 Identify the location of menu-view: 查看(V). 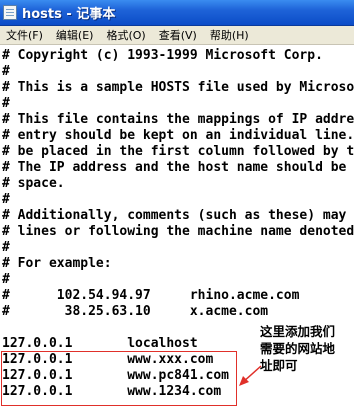
(178, 35).